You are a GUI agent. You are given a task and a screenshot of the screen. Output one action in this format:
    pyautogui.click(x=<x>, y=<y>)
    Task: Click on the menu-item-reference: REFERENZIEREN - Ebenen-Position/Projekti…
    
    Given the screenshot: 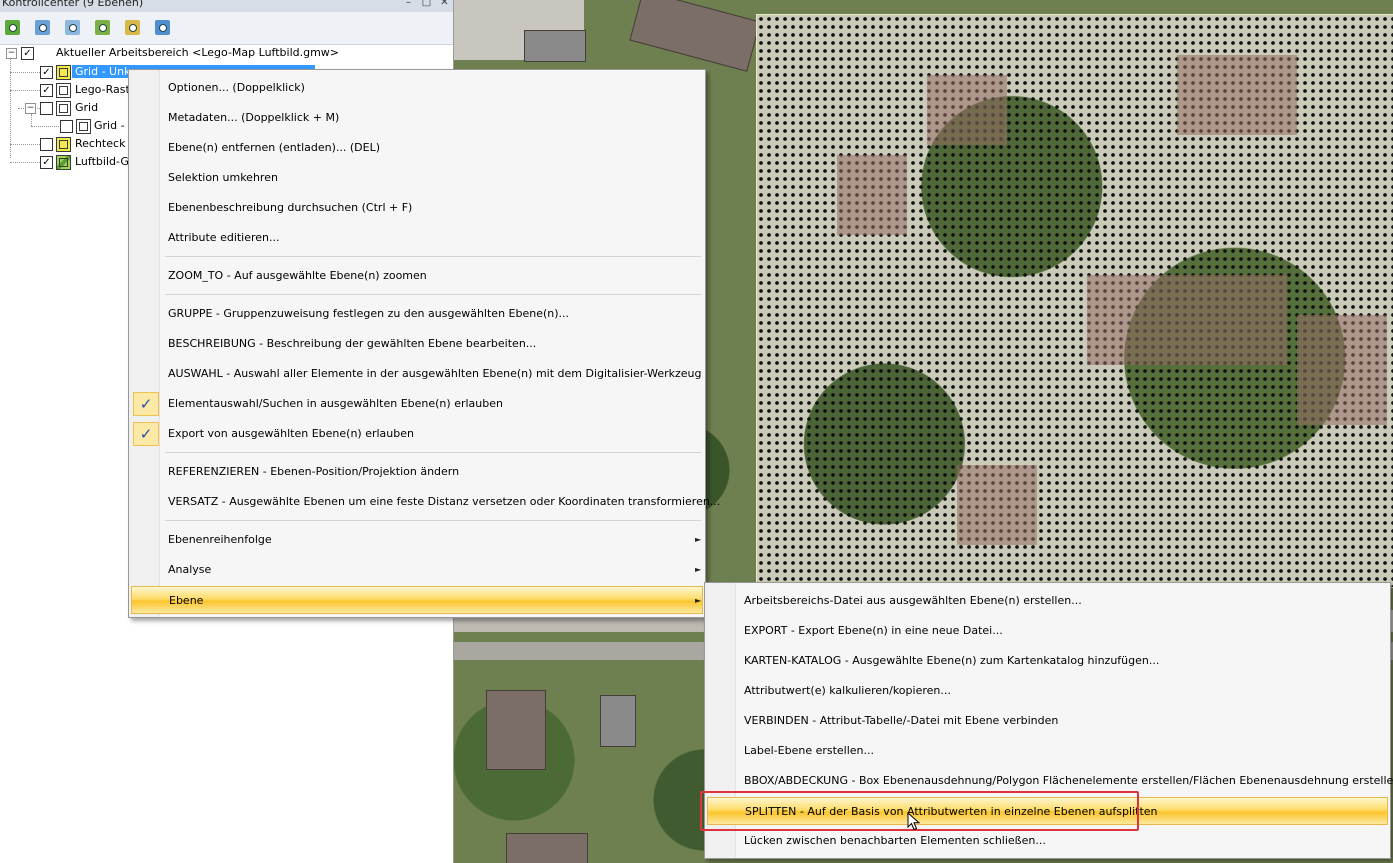 What is the action you would take?
    pyautogui.click(x=416, y=472)
    